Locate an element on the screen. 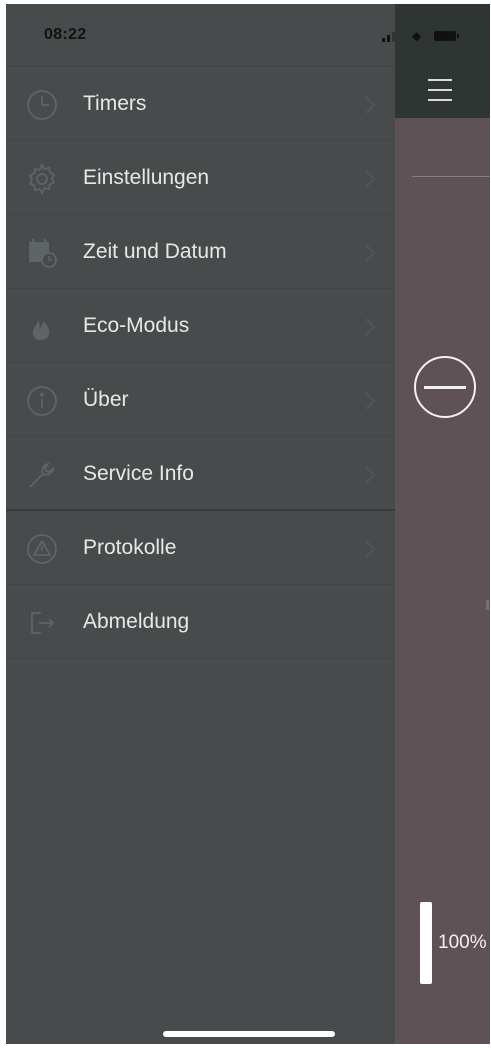 Image resolution: width=491 pixels, height=1048 pixels. menu-item-zeit-und-datum: Zeit und Datum is located at coordinates (200, 252).